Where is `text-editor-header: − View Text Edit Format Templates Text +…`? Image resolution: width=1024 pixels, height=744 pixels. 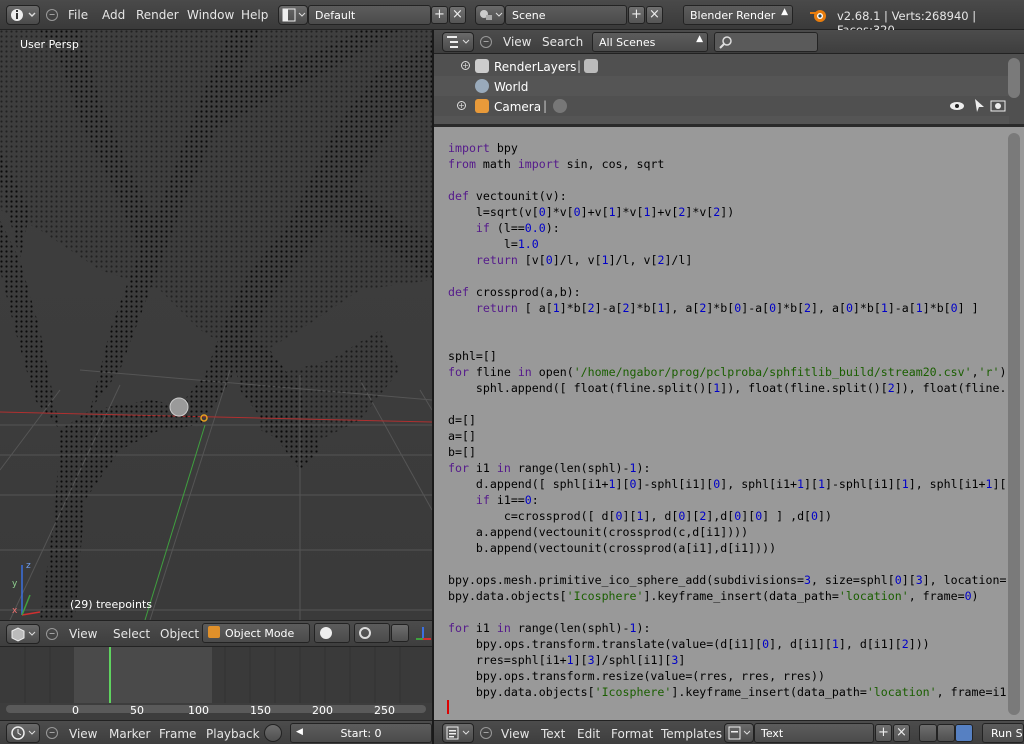 text-editor-header: − View Text Edit Format Templates Text +… is located at coordinates (729, 732).